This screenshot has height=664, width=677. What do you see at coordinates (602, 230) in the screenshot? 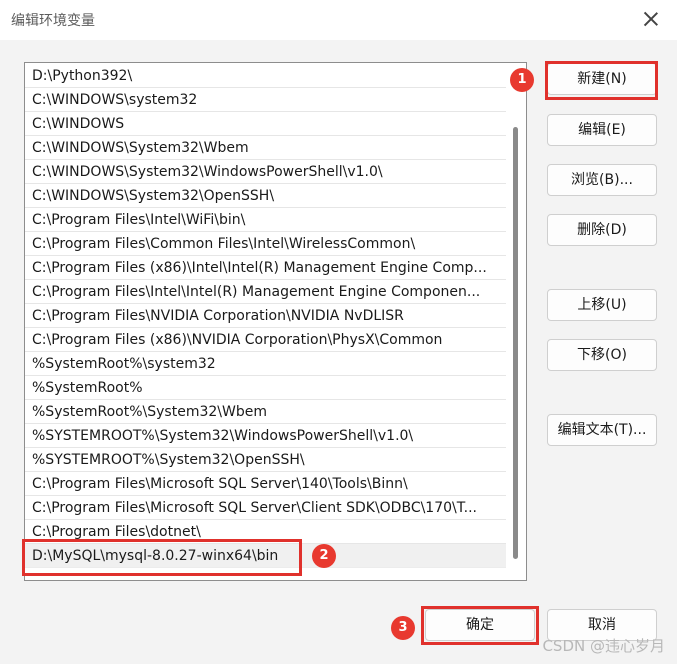
I see `delete-button: 删除(D)` at bounding box center [602, 230].